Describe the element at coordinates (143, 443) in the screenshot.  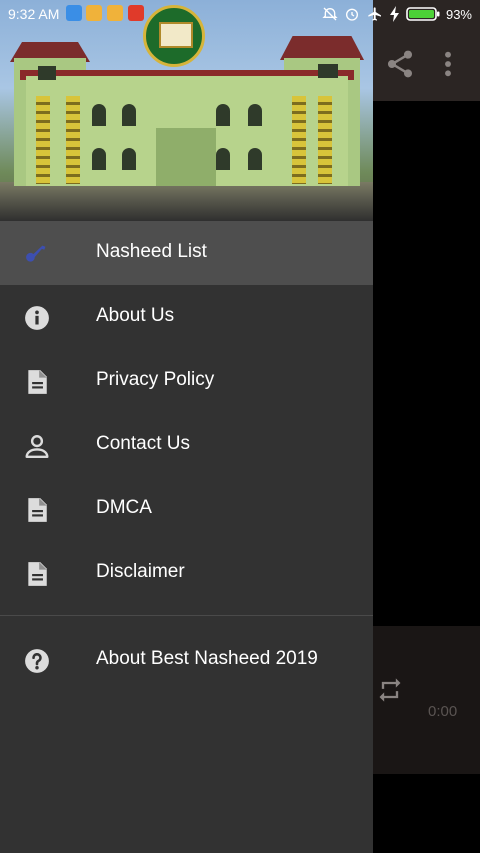
I see `menu-label: Contact Us` at that location.